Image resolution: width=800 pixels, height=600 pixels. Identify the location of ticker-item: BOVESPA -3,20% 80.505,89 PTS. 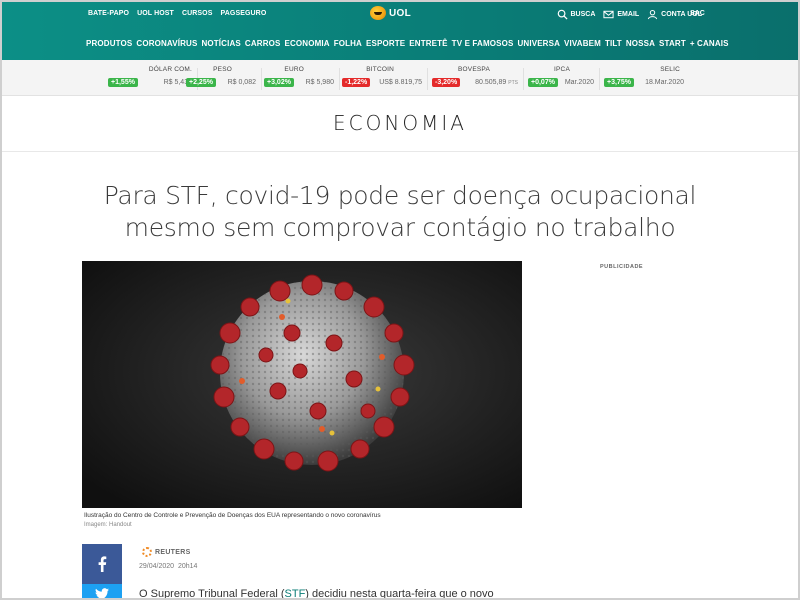
(478, 79).